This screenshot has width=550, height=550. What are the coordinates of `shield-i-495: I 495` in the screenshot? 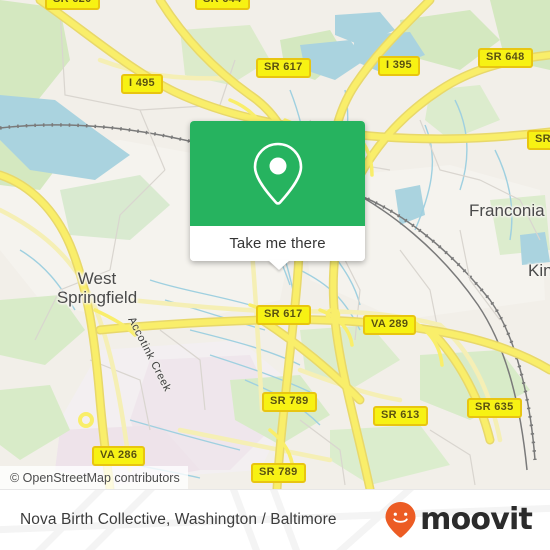 It's located at (142, 84).